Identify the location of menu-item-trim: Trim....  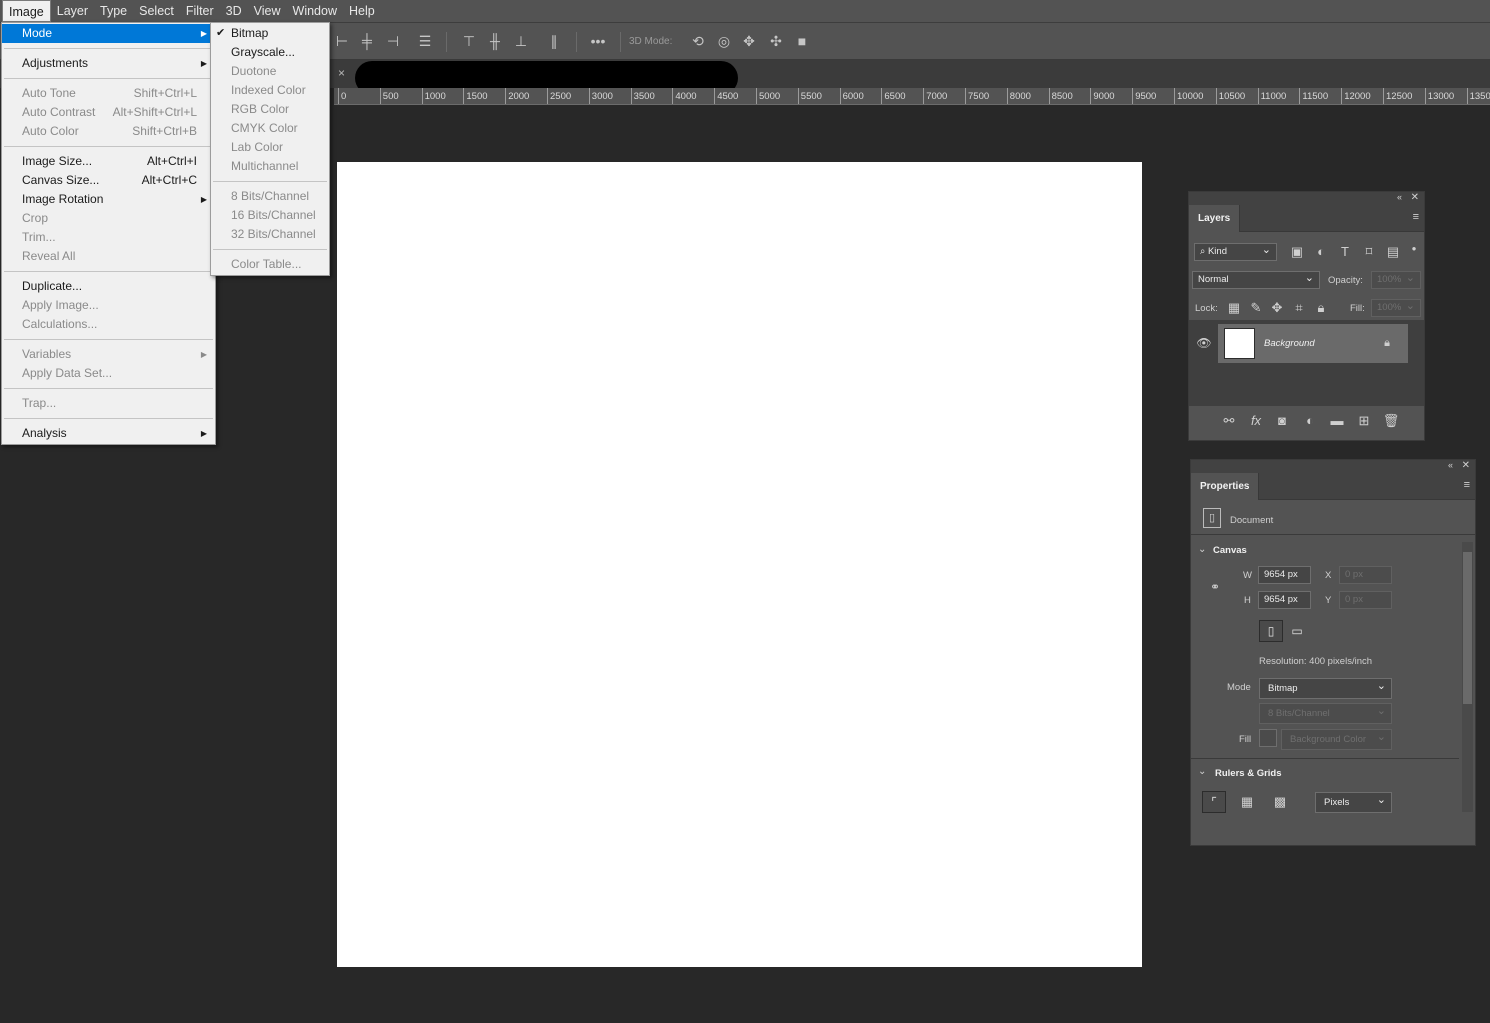
(108, 237).